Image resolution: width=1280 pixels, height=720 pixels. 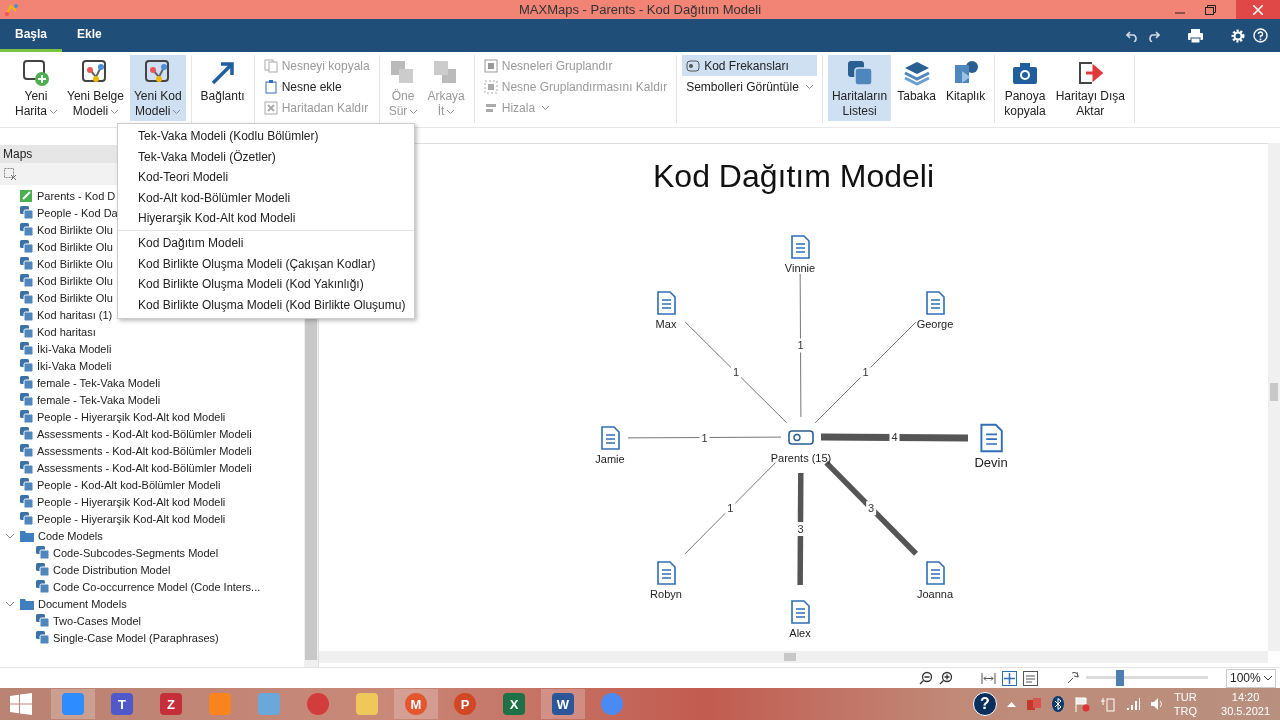 What do you see at coordinates (666, 324) in the screenshot?
I see `node-label: Max` at bounding box center [666, 324].